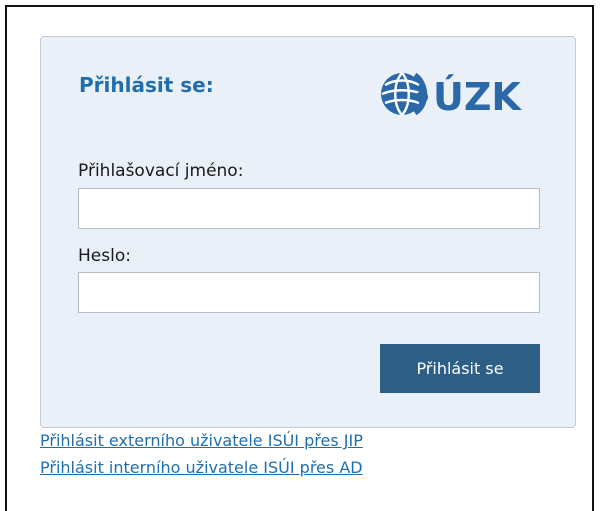 The height and width of the screenshot is (511, 601). I want to click on password-input, so click(309, 292).